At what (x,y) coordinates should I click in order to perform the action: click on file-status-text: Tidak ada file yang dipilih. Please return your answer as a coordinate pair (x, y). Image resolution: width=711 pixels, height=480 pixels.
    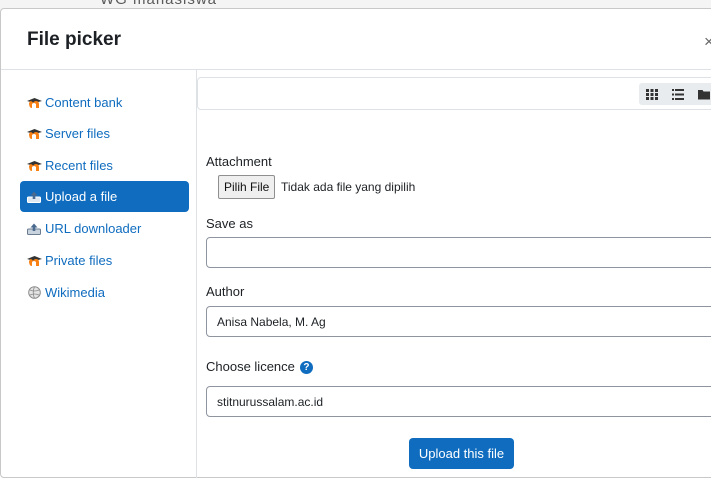
    Looking at the image, I should click on (348, 187).